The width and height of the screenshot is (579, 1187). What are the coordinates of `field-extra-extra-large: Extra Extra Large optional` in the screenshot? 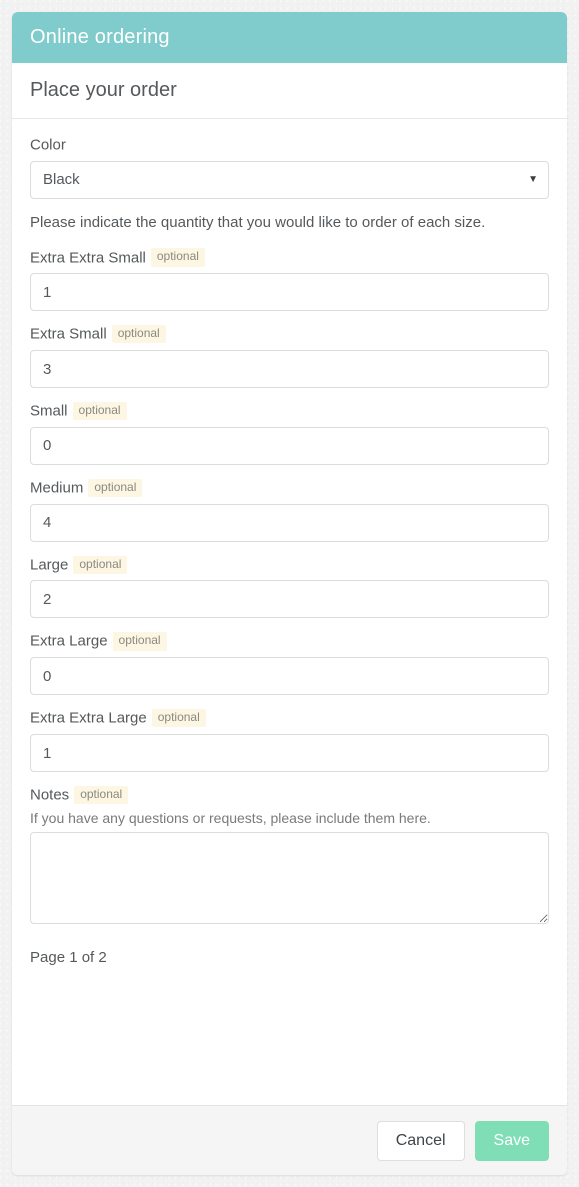 It's located at (289, 740).